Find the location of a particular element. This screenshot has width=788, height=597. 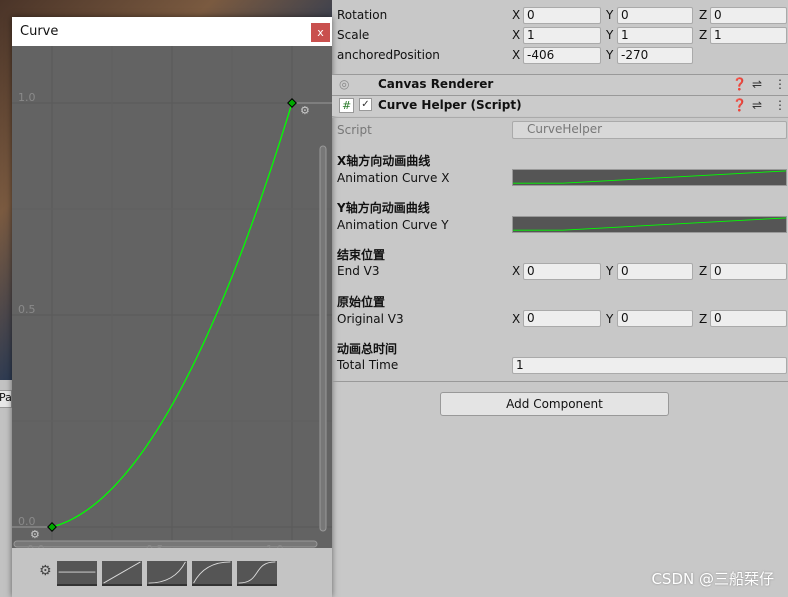

curve-y-header: Y轴方向动画曲线 is located at coordinates (383, 208).